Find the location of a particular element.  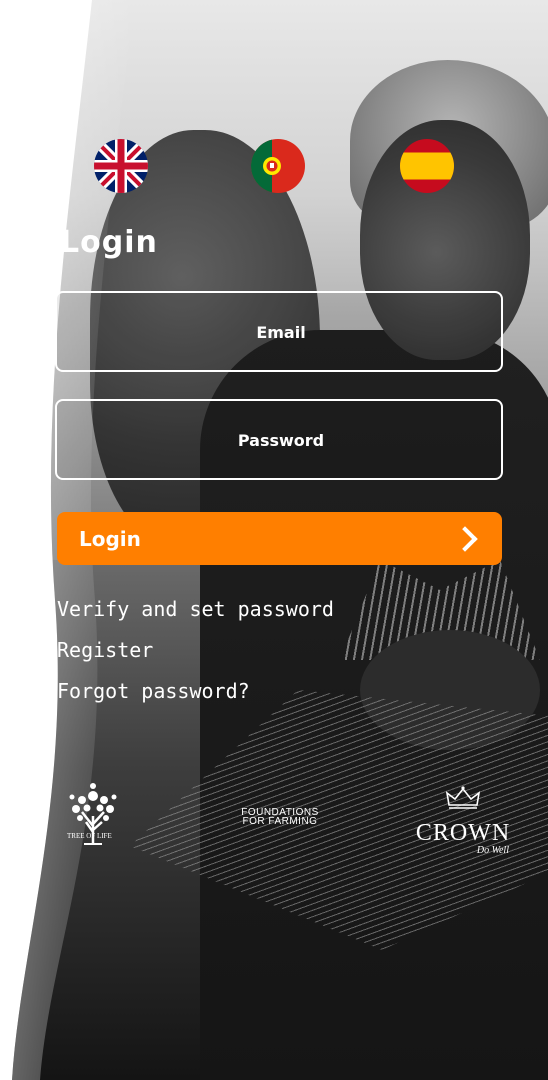

email-field-wrapper is located at coordinates (280, 331).